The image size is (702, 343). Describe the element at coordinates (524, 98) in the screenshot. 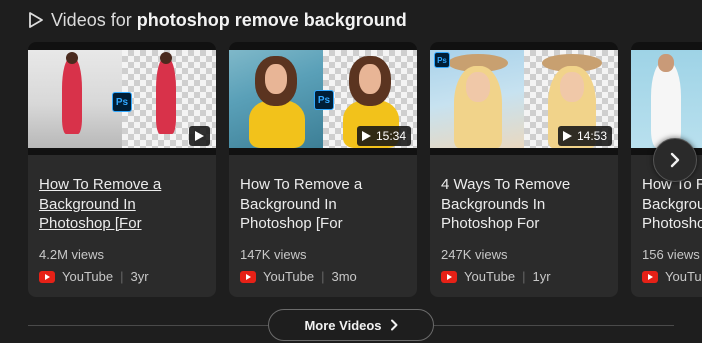

I see `video-thumbnail: Ps 14:53` at that location.